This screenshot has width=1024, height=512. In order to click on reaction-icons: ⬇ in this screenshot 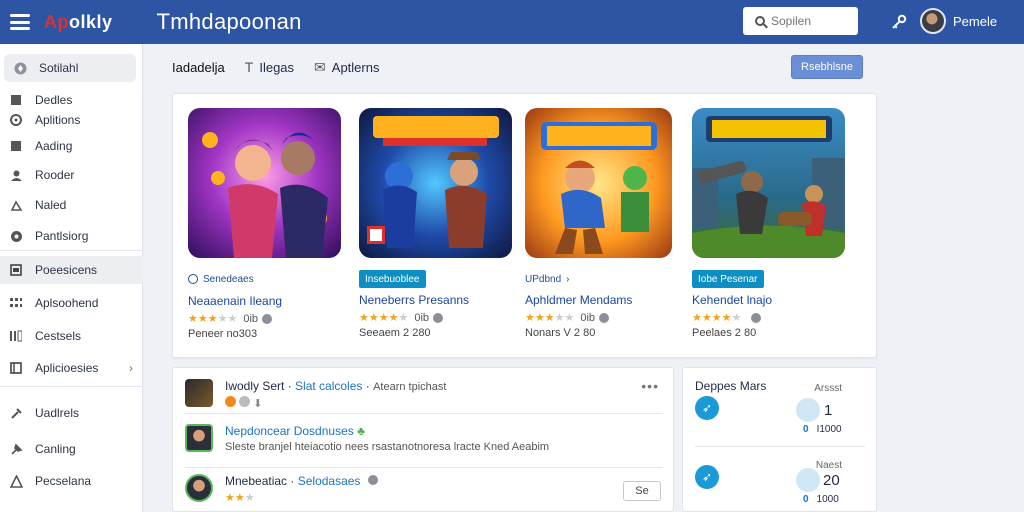, I will do `click(243, 403)`.